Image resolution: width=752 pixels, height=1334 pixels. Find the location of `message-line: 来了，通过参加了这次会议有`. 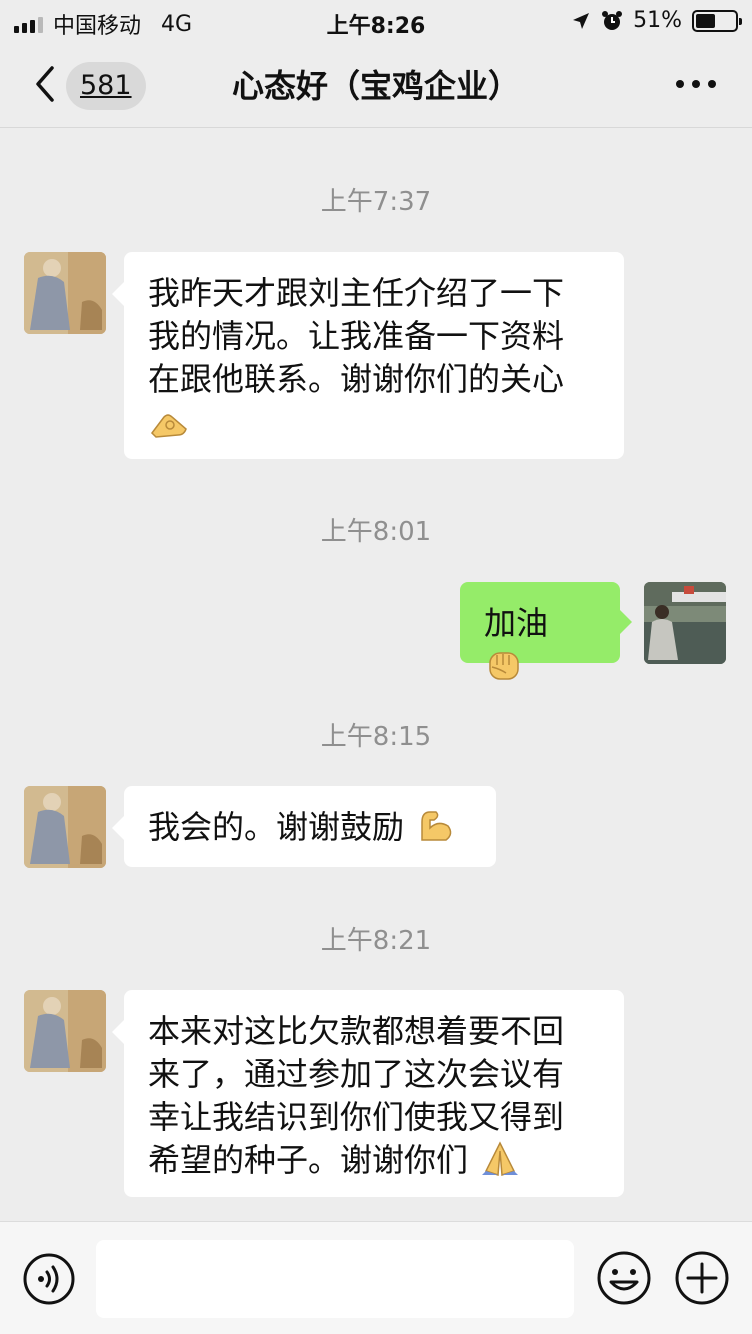

message-line: 来了，通过参加了这次会议有 is located at coordinates (356, 1074).